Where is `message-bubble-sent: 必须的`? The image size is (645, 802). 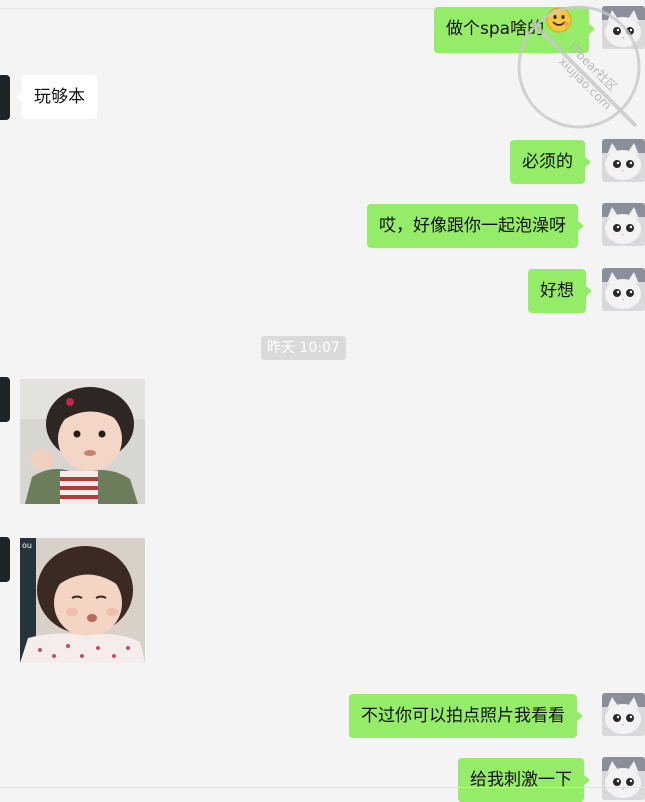
message-bubble-sent: 必须的 is located at coordinates (550, 162).